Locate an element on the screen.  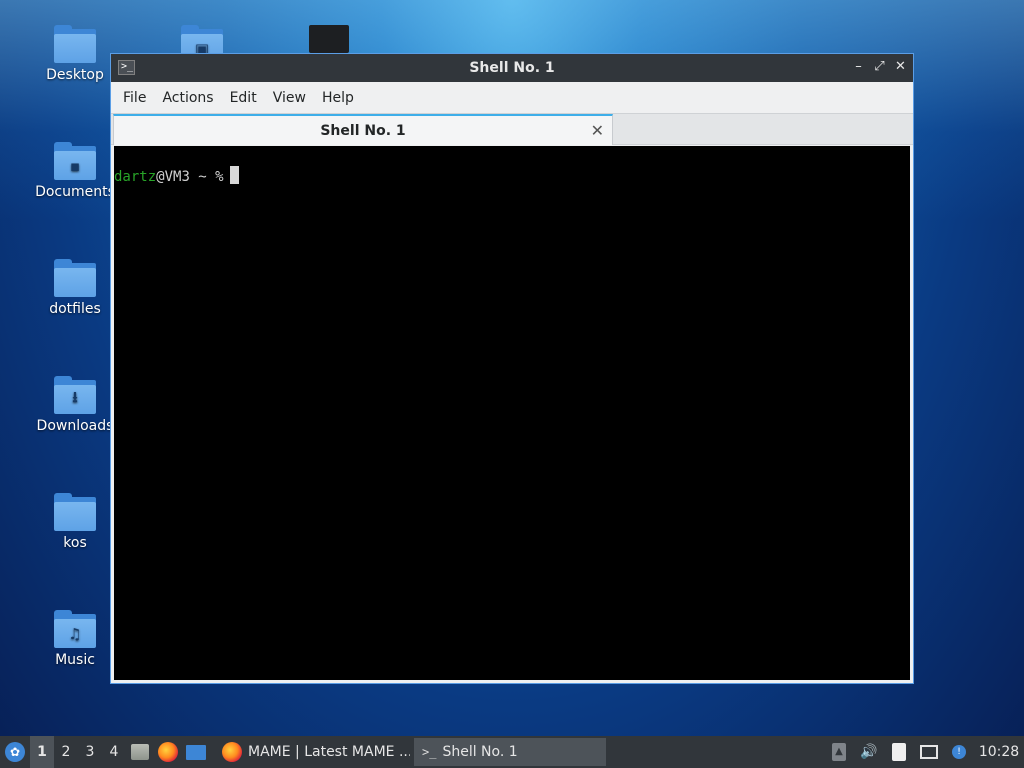
desktop-icon-label: Documents is located at coordinates (75, 192).